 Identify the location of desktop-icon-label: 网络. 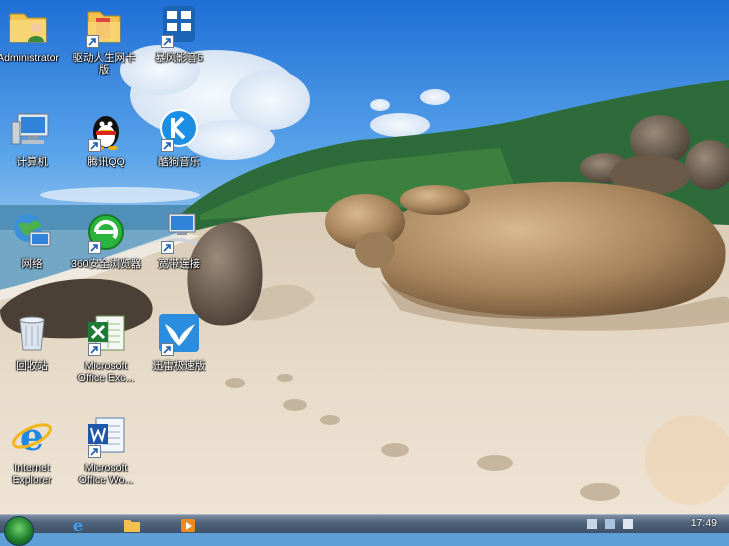
(32, 264).